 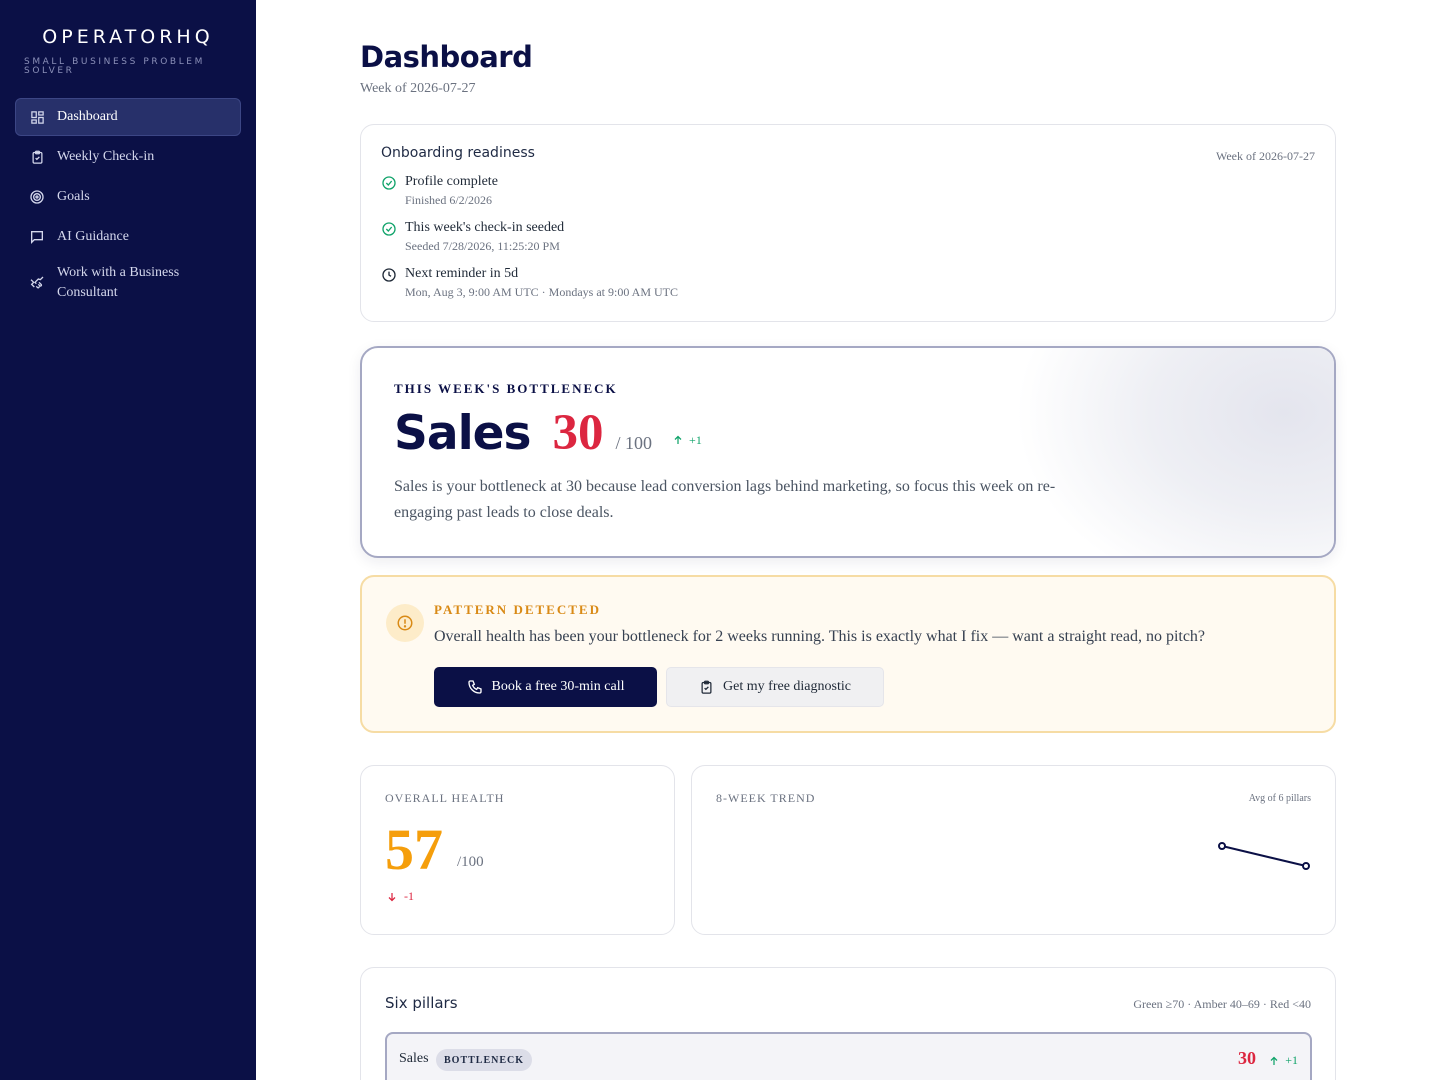 What do you see at coordinates (446, 57) in the screenshot?
I see `page-title: Dashboard` at bounding box center [446, 57].